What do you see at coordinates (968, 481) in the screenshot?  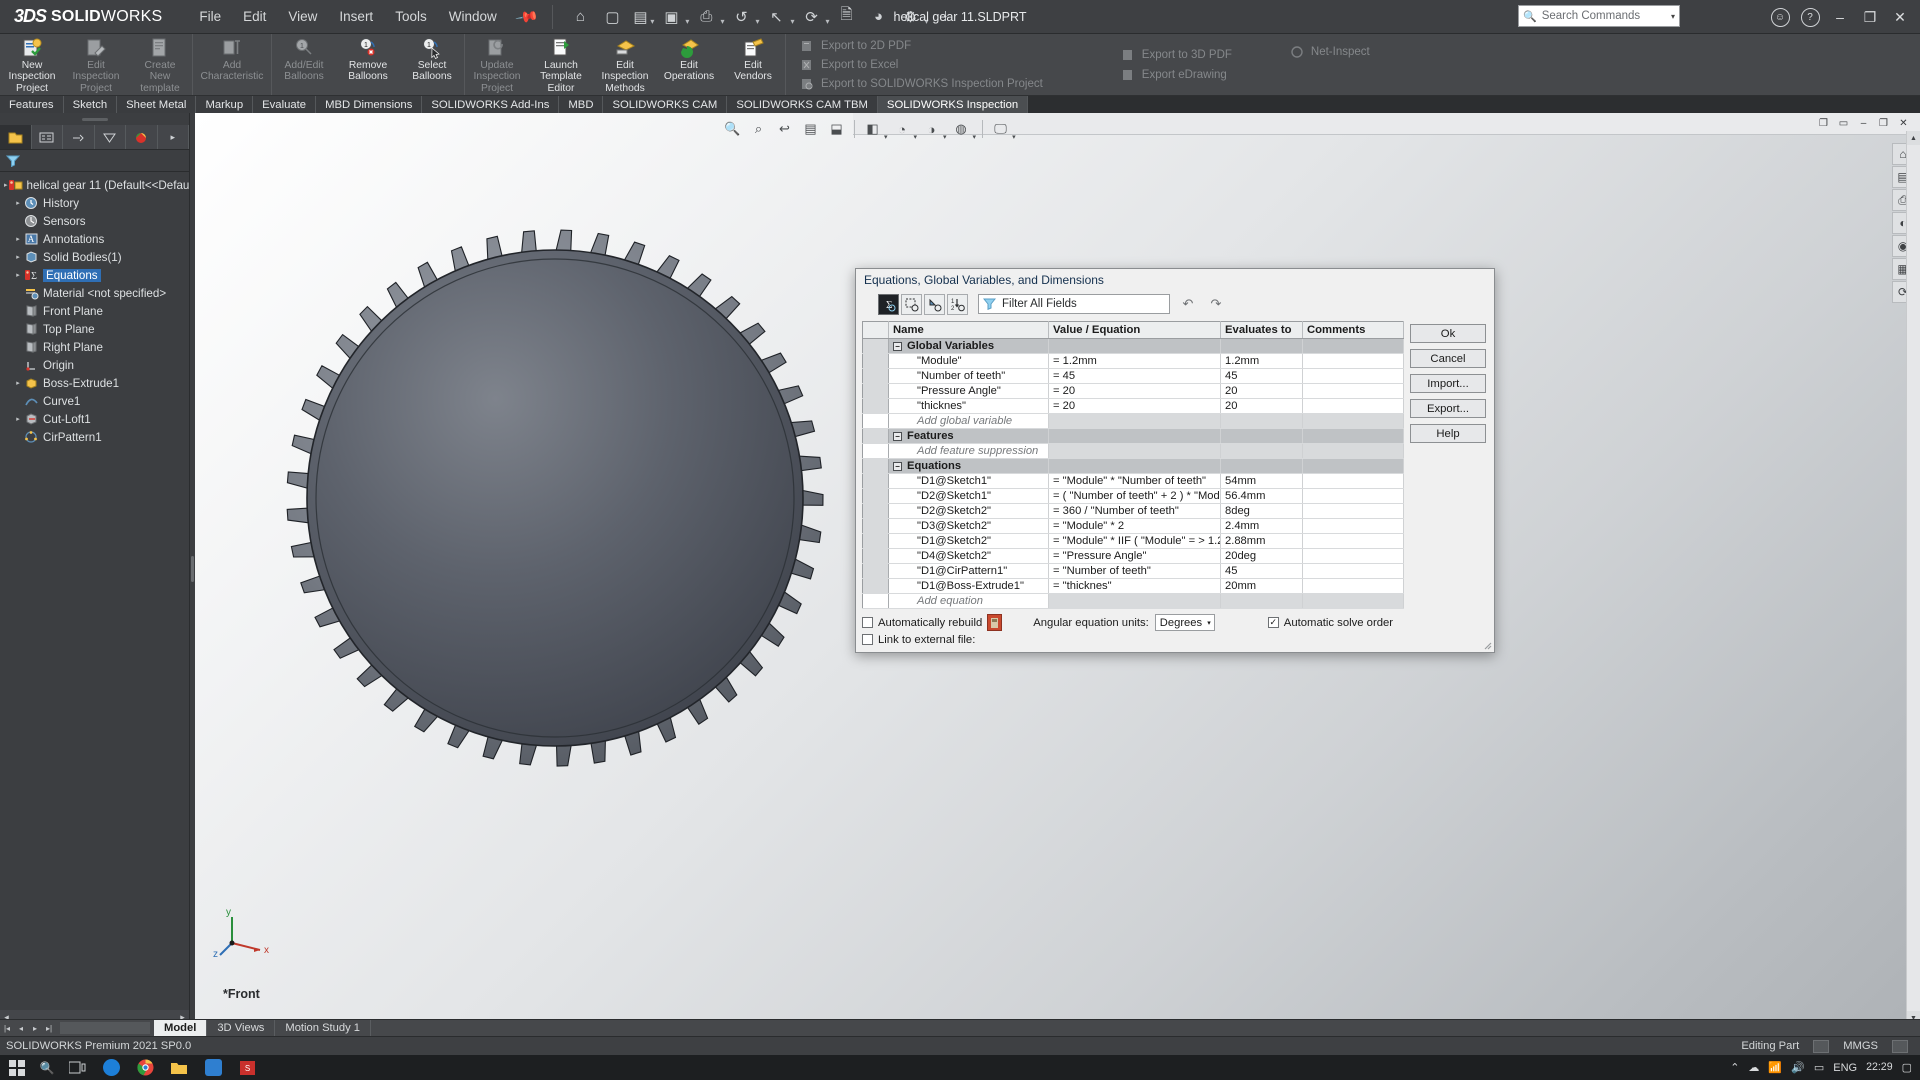 I see `row-name: "D1@Sketch1"` at bounding box center [968, 481].